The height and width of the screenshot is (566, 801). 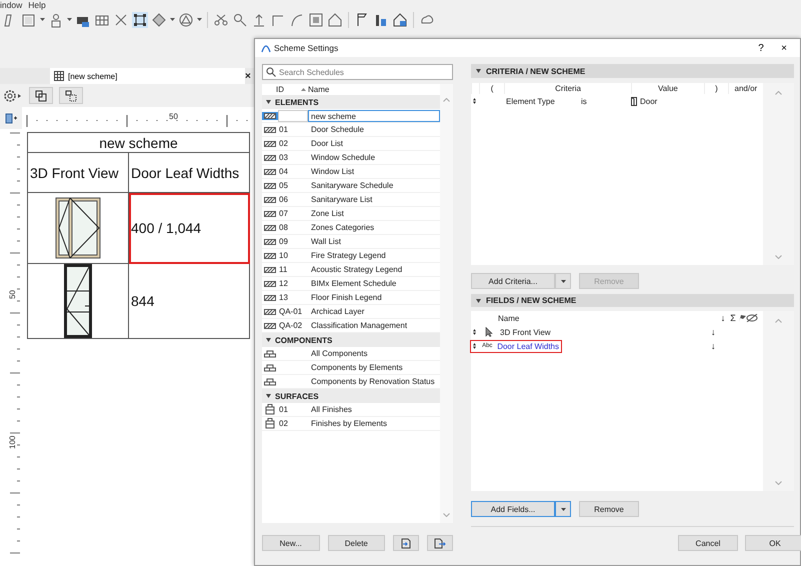 I want to click on triangle-circle-icon, so click(x=186, y=20).